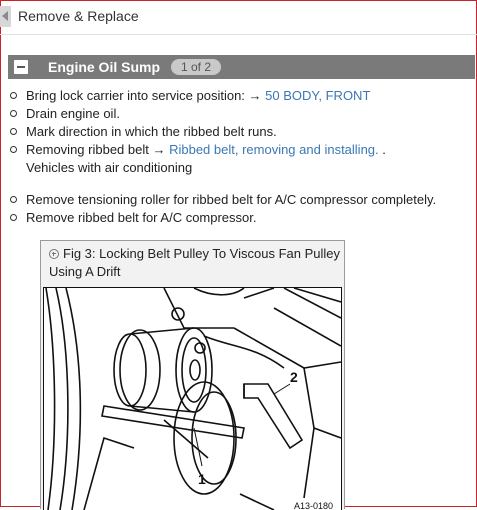 The image size is (477, 510). I want to click on section-header: Engine Oil Sump 1 of 2, so click(241, 67).